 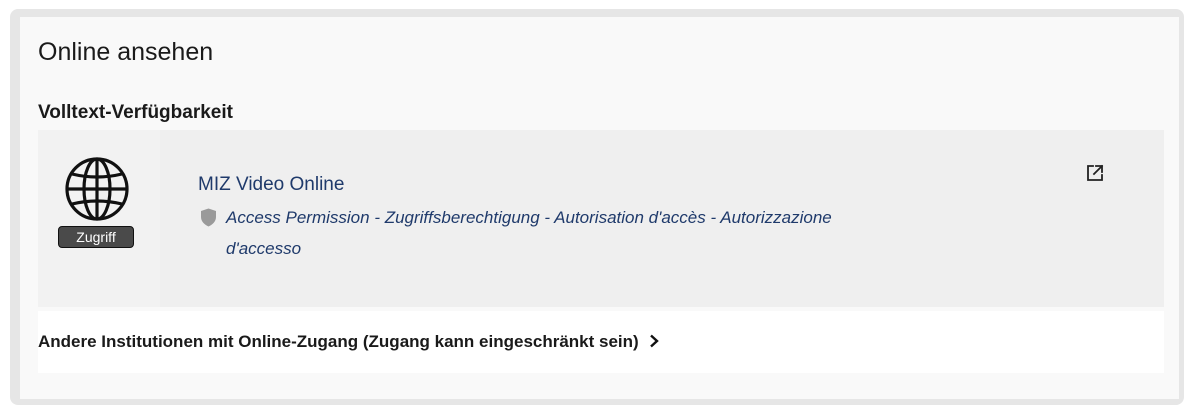 What do you see at coordinates (135, 112) in the screenshot?
I see `fulltext-availability-heading: Volltext-Verfügbarkeit` at bounding box center [135, 112].